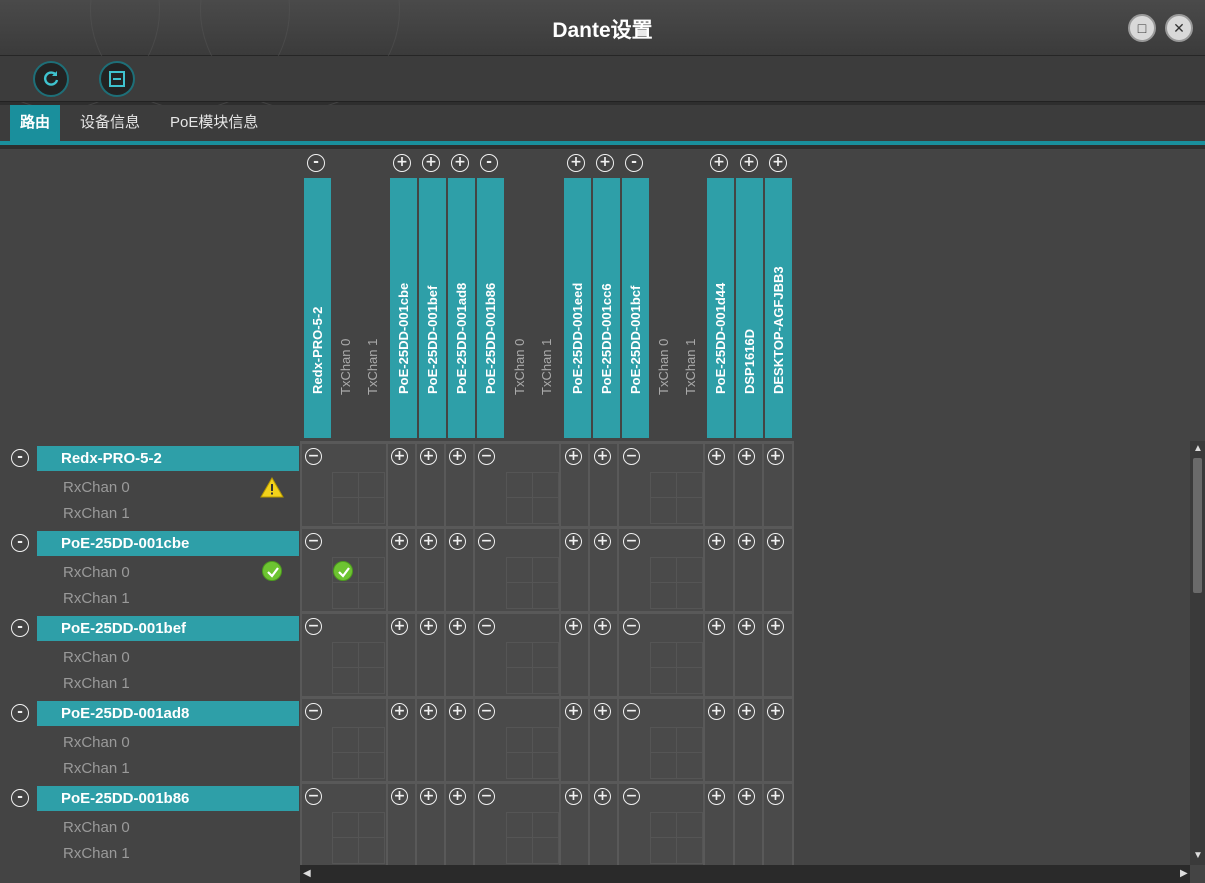 This screenshot has width=1205, height=883. What do you see at coordinates (307, 873) in the screenshot?
I see `scroll-left-icon: ◀` at bounding box center [307, 873].